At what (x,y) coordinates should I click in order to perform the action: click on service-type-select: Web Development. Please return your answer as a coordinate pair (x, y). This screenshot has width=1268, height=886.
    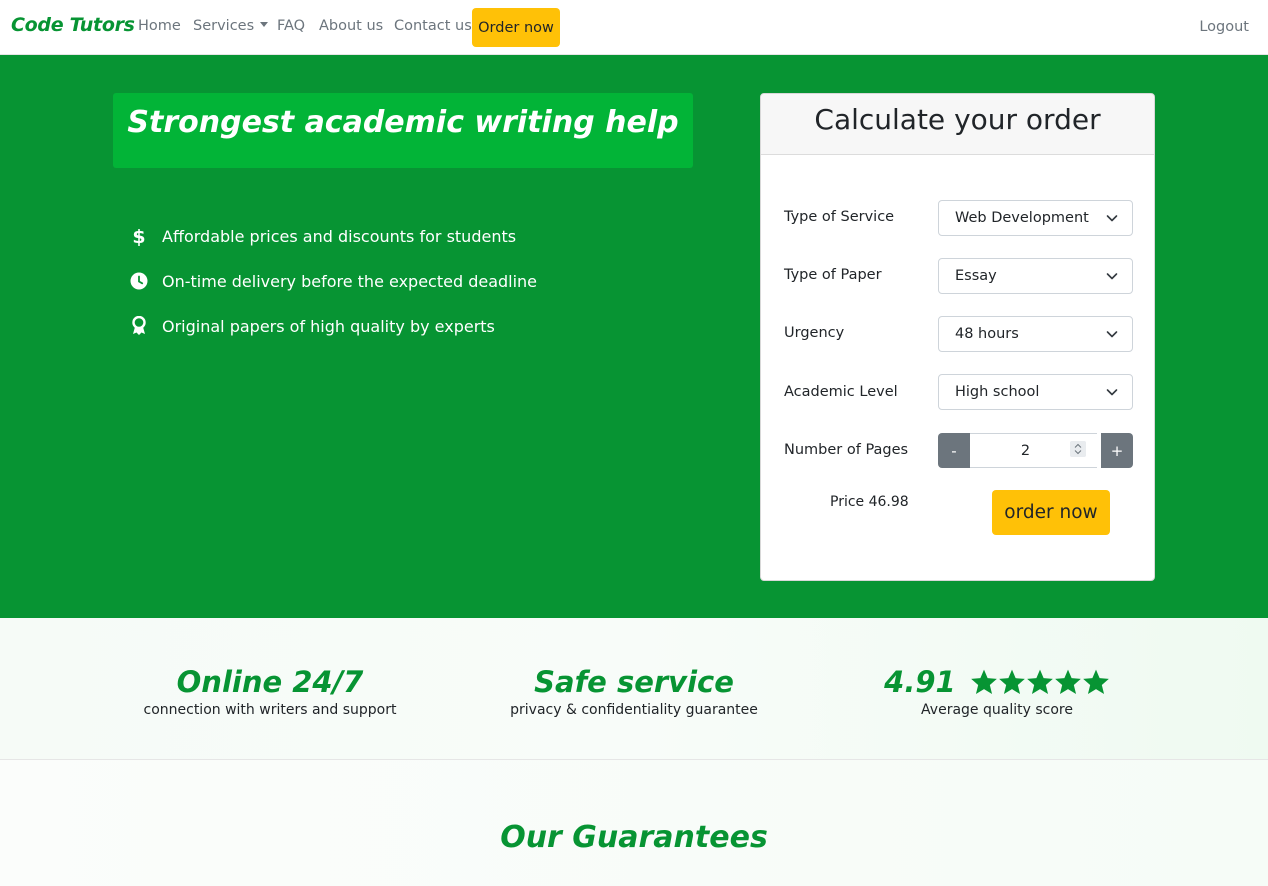
    Looking at the image, I should click on (1035, 218).